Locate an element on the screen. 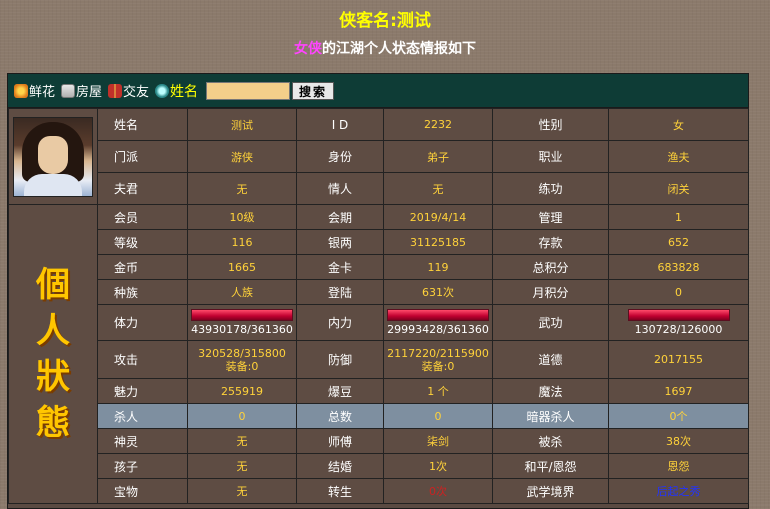 The width and height of the screenshot is (770, 509). search-icon is located at coordinates (162, 90).